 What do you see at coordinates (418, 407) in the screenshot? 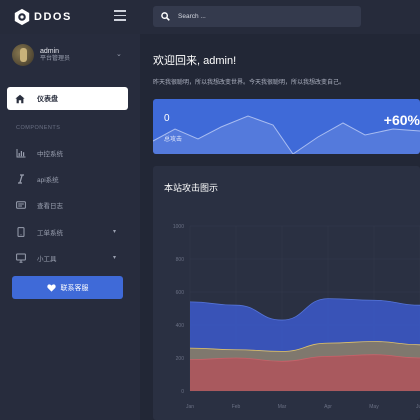
I see `x-tick-label: Jun` at bounding box center [418, 407].